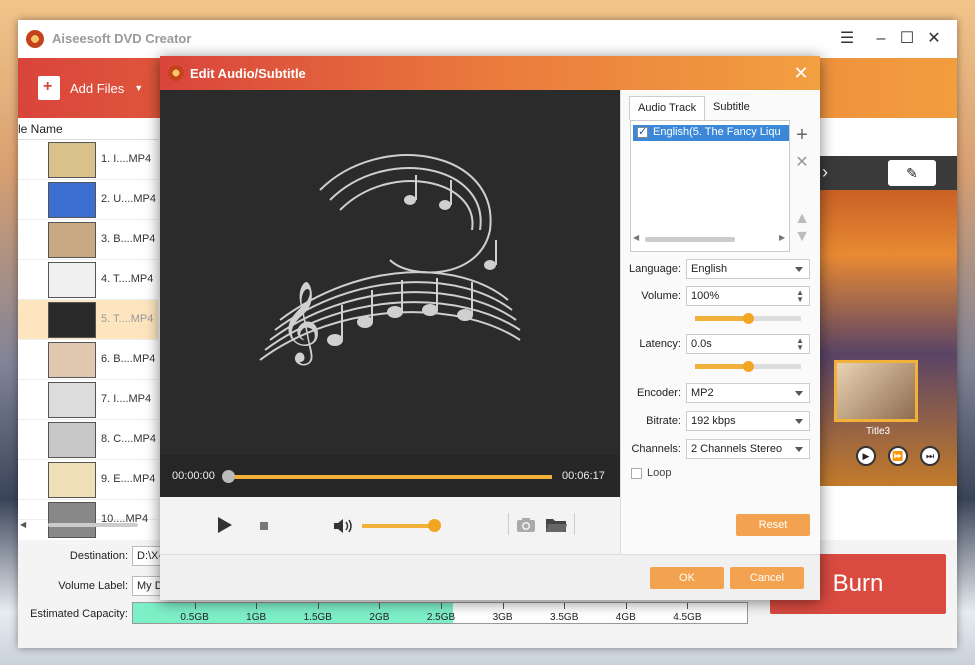 Image resolution: width=975 pixels, height=665 pixels. Describe the element at coordinates (440, 613) in the screenshot. I see `capacity-bar: 0.5GB 1GB 1.5GB 2GB 2.5GB 3GB 3.5GB 4GB 4.5GB` at that location.